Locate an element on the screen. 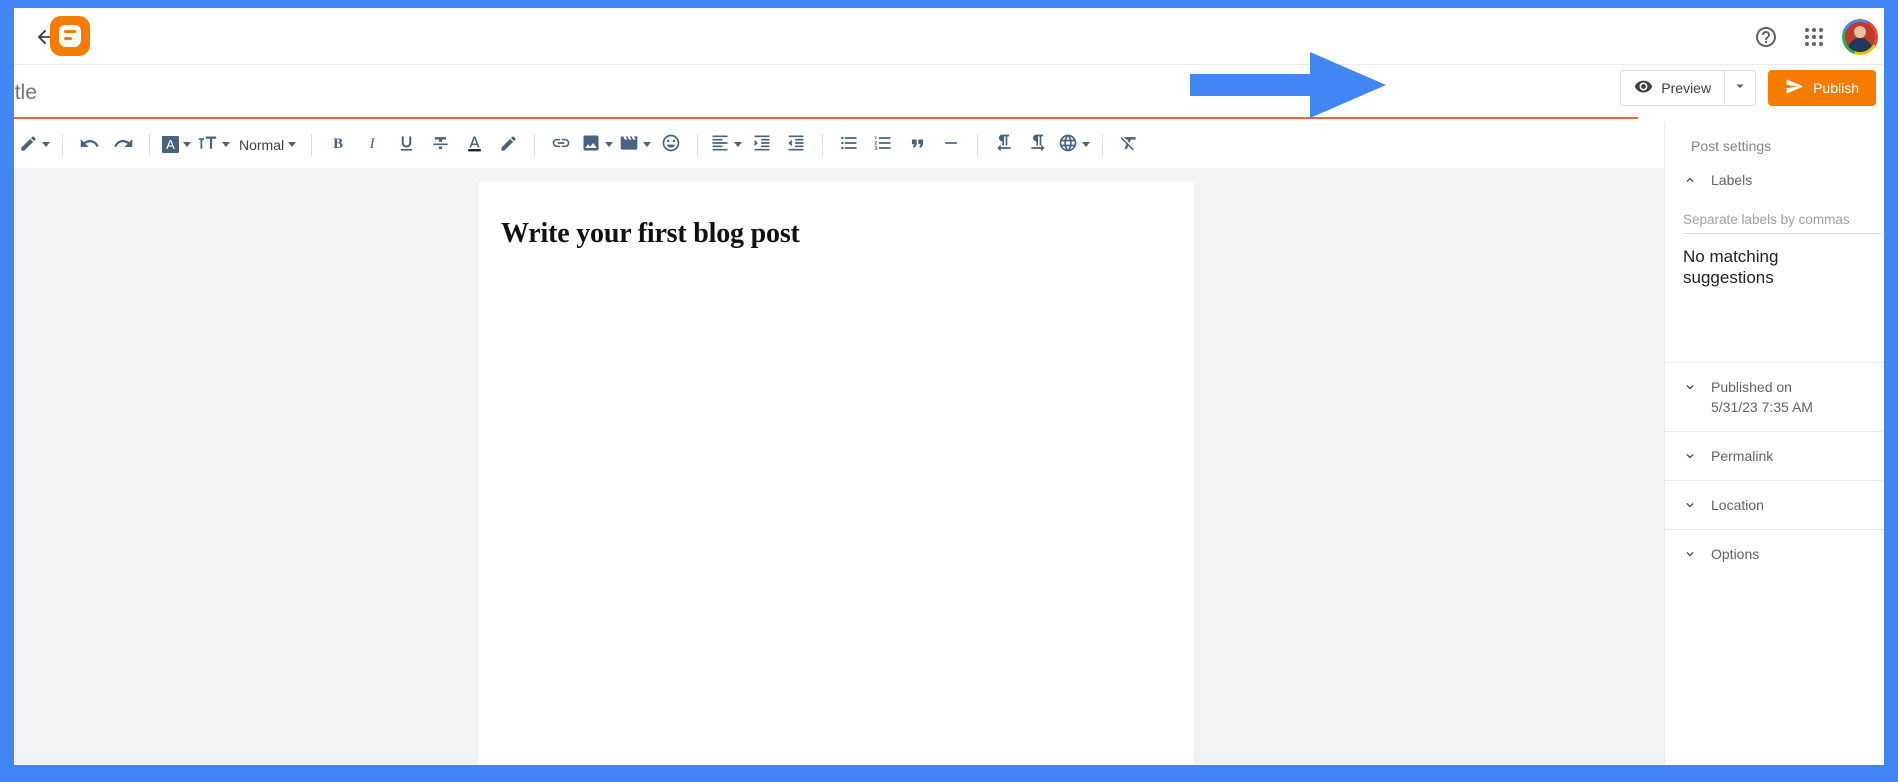 The width and height of the screenshot is (1898, 782). emoji-icon is located at coordinates (671, 144).